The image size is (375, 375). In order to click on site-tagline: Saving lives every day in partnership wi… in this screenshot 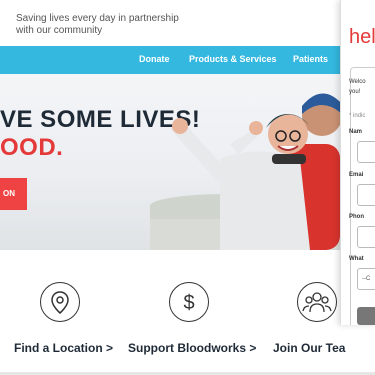, I will do `click(97, 24)`.